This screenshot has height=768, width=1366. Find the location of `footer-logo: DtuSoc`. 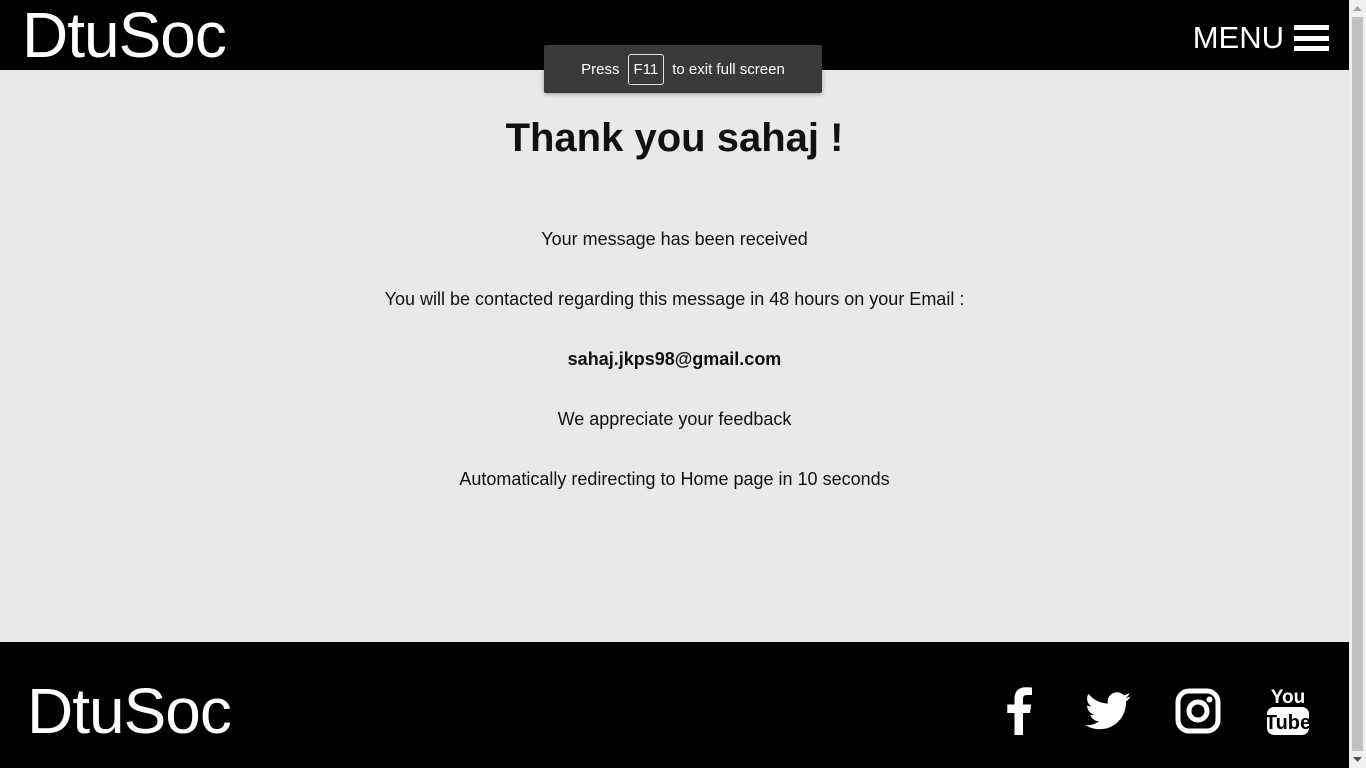

footer-logo: DtuSoc is located at coordinates (129, 711).